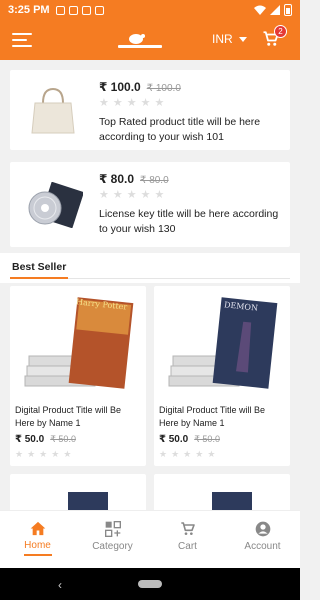 This screenshot has width=320, height=600. I want to click on product-image-software, so click(52, 204).